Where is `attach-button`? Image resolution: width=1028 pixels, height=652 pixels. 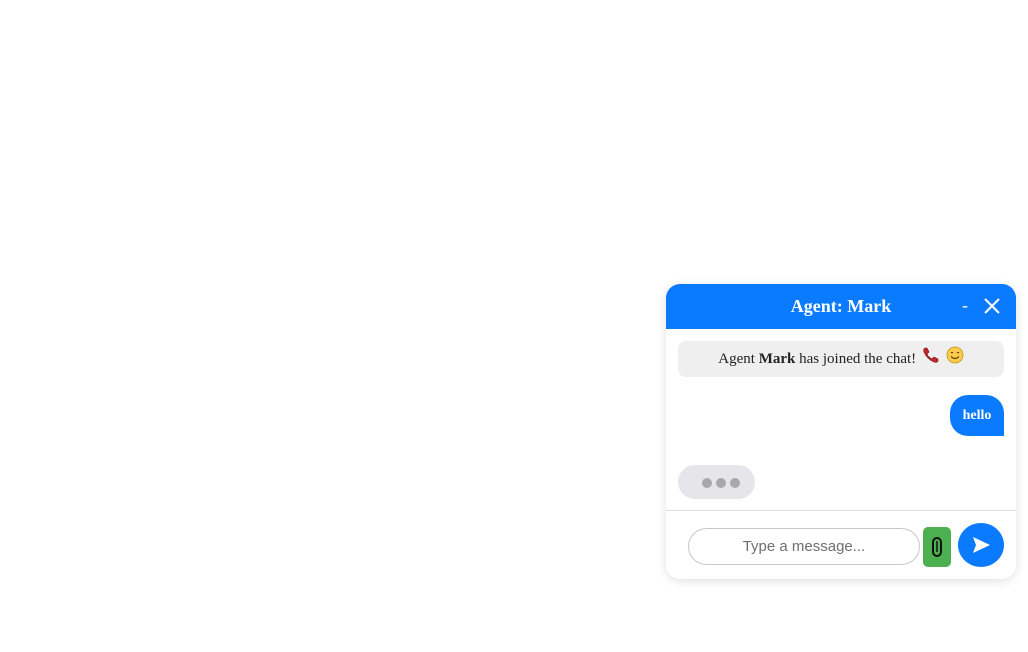 attach-button is located at coordinates (937, 547).